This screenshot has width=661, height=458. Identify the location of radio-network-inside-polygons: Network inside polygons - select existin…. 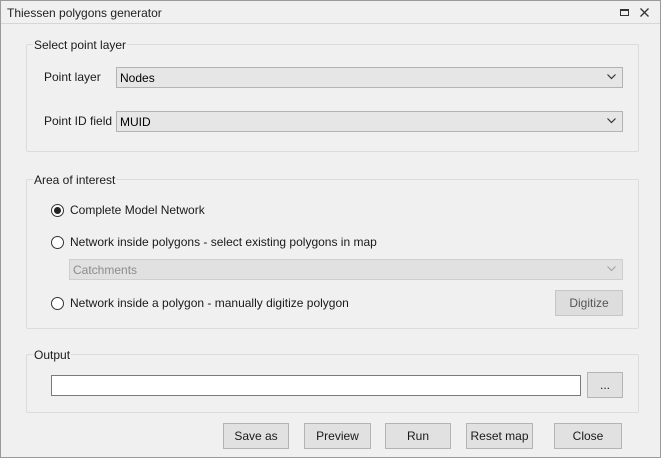
(214, 242).